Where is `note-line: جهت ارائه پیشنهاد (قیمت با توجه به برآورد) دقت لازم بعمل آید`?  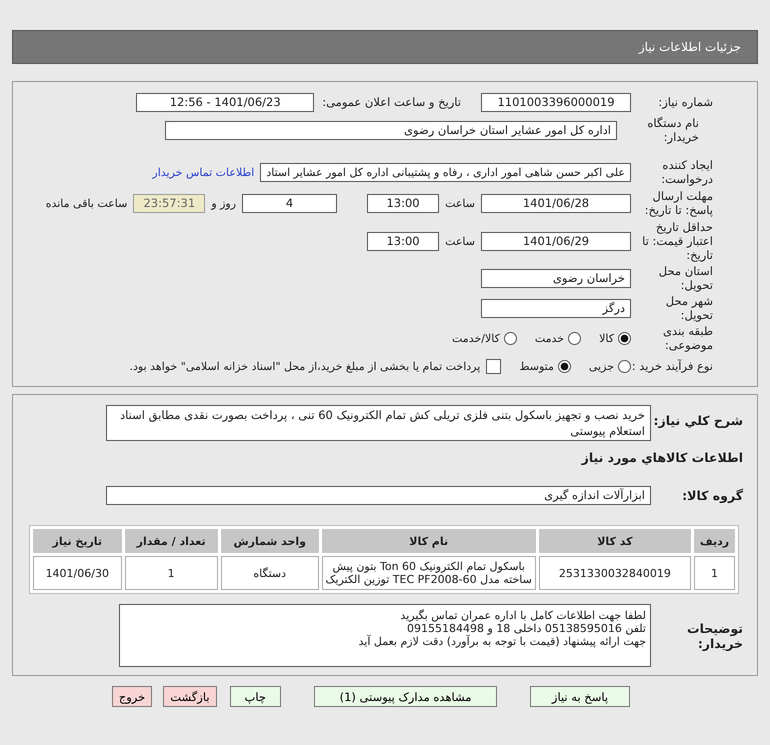 note-line: جهت ارائه پیشنهاد (قیمت با توجه به برآورد) دقت لازم بعمل آید is located at coordinates (502, 641).